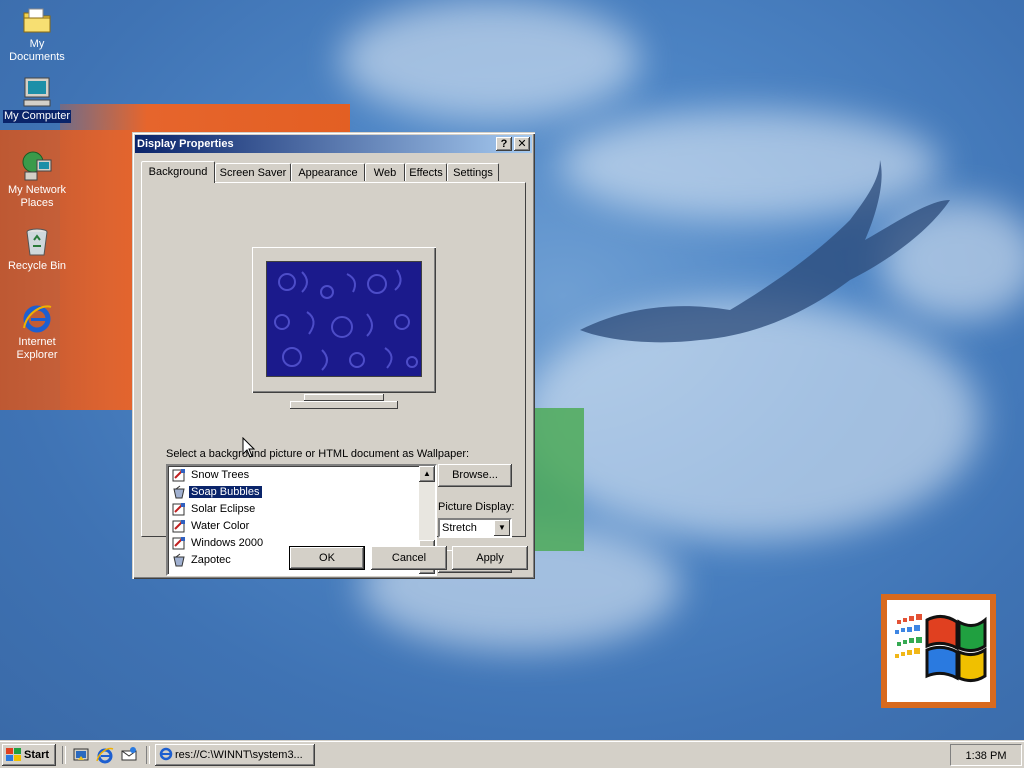 Image resolution: width=1024 pixels, height=768 pixels. I want to click on cancel-button: Cancel, so click(409, 558).